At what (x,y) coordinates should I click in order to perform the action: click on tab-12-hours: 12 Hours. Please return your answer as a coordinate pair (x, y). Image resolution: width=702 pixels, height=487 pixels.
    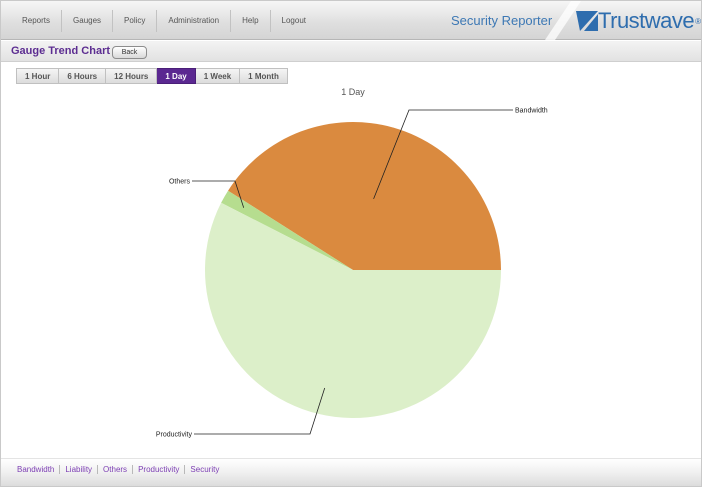
    Looking at the image, I should click on (132, 76).